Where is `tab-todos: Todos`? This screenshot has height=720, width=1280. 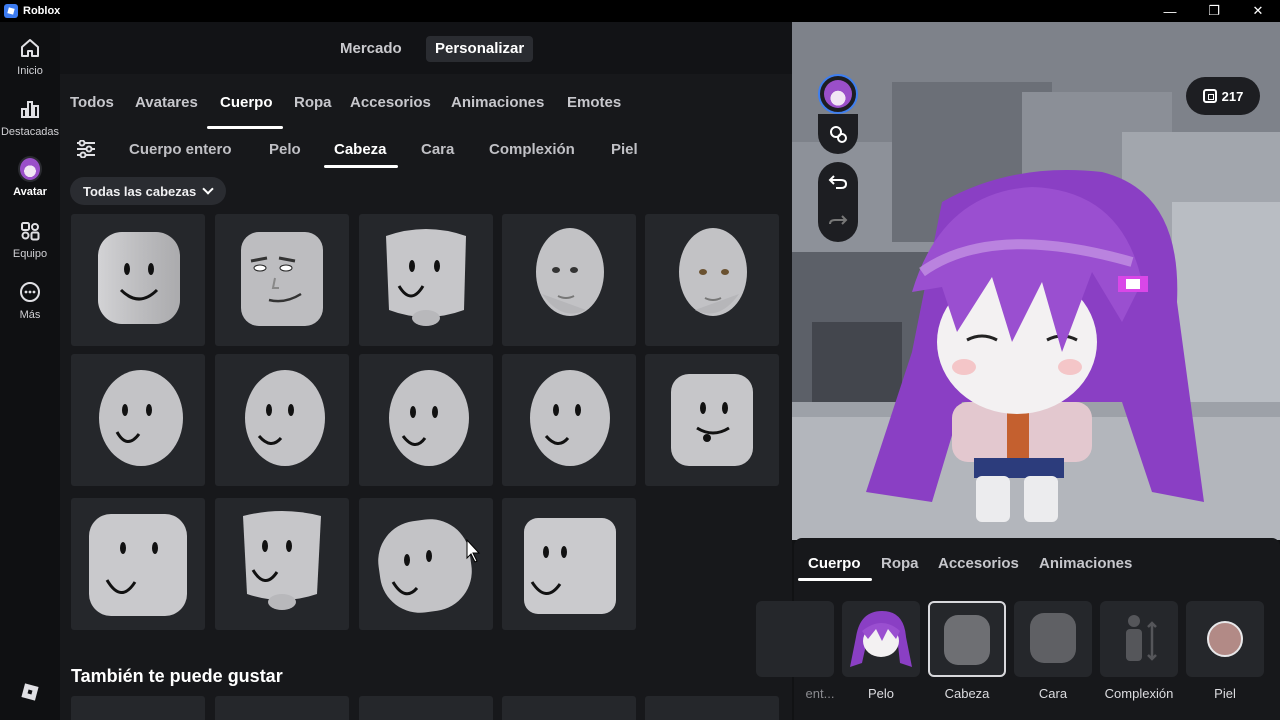
tab-todos: Todos is located at coordinates (92, 102).